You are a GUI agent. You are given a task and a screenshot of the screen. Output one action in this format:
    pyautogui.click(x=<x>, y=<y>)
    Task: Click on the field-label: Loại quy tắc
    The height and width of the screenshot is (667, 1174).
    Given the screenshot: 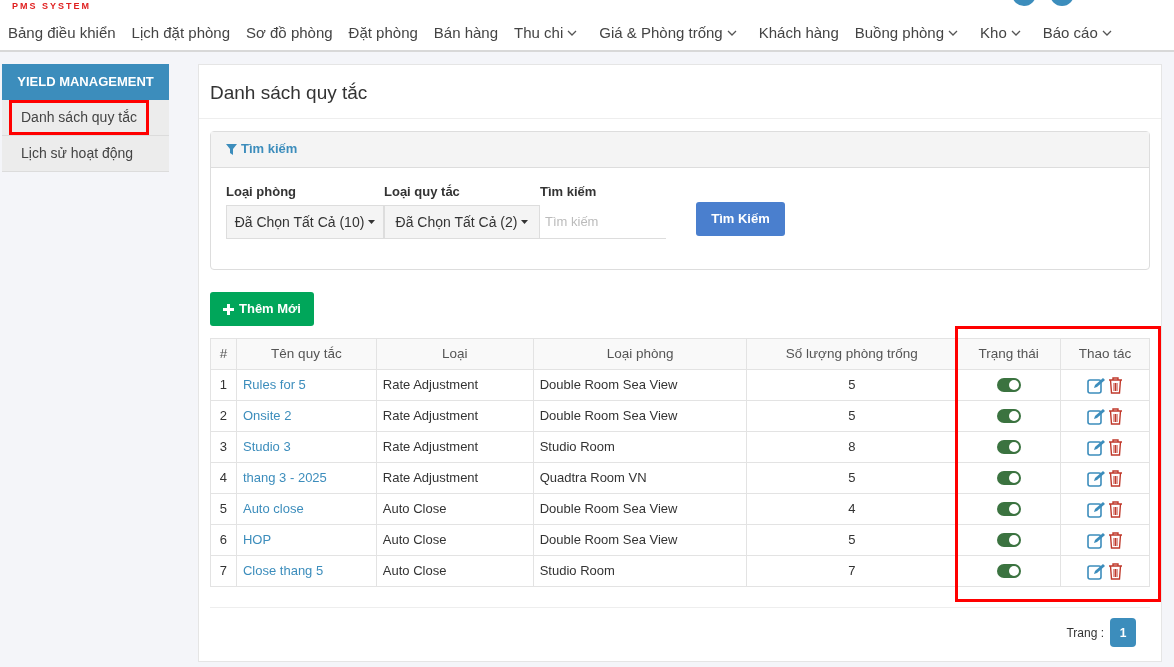 What is the action you would take?
    pyautogui.click(x=422, y=191)
    